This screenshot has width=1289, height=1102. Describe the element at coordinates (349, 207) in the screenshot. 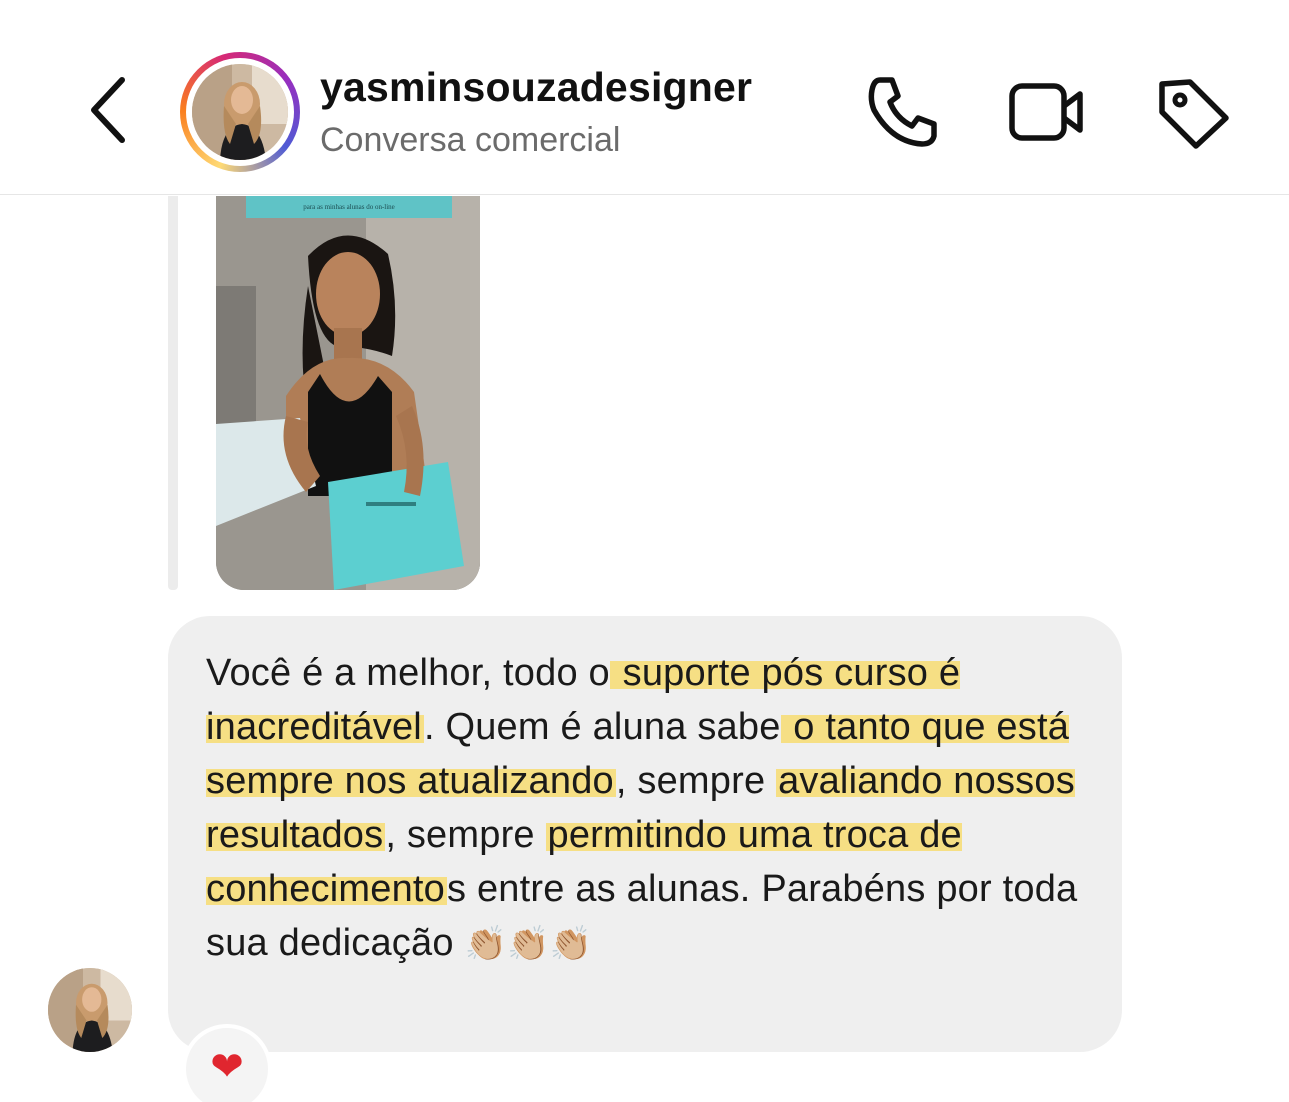

I see `media-caption: para as minhas alunas do on-line` at that location.